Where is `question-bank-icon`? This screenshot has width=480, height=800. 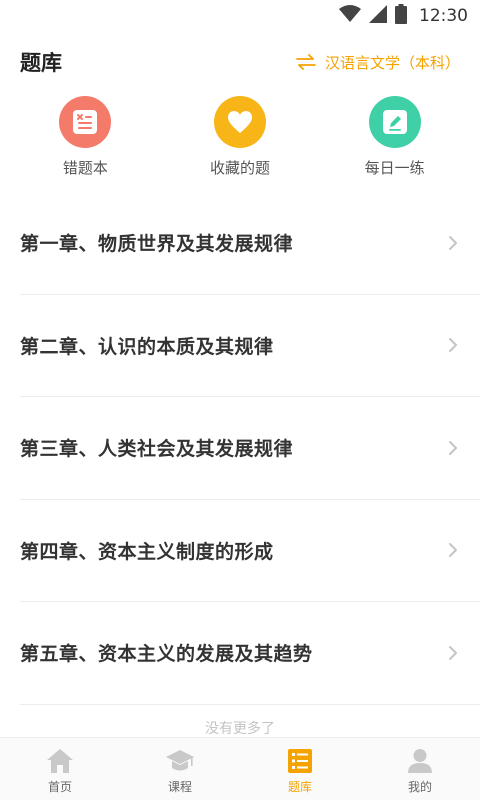
question-bank-icon is located at coordinates (300, 759).